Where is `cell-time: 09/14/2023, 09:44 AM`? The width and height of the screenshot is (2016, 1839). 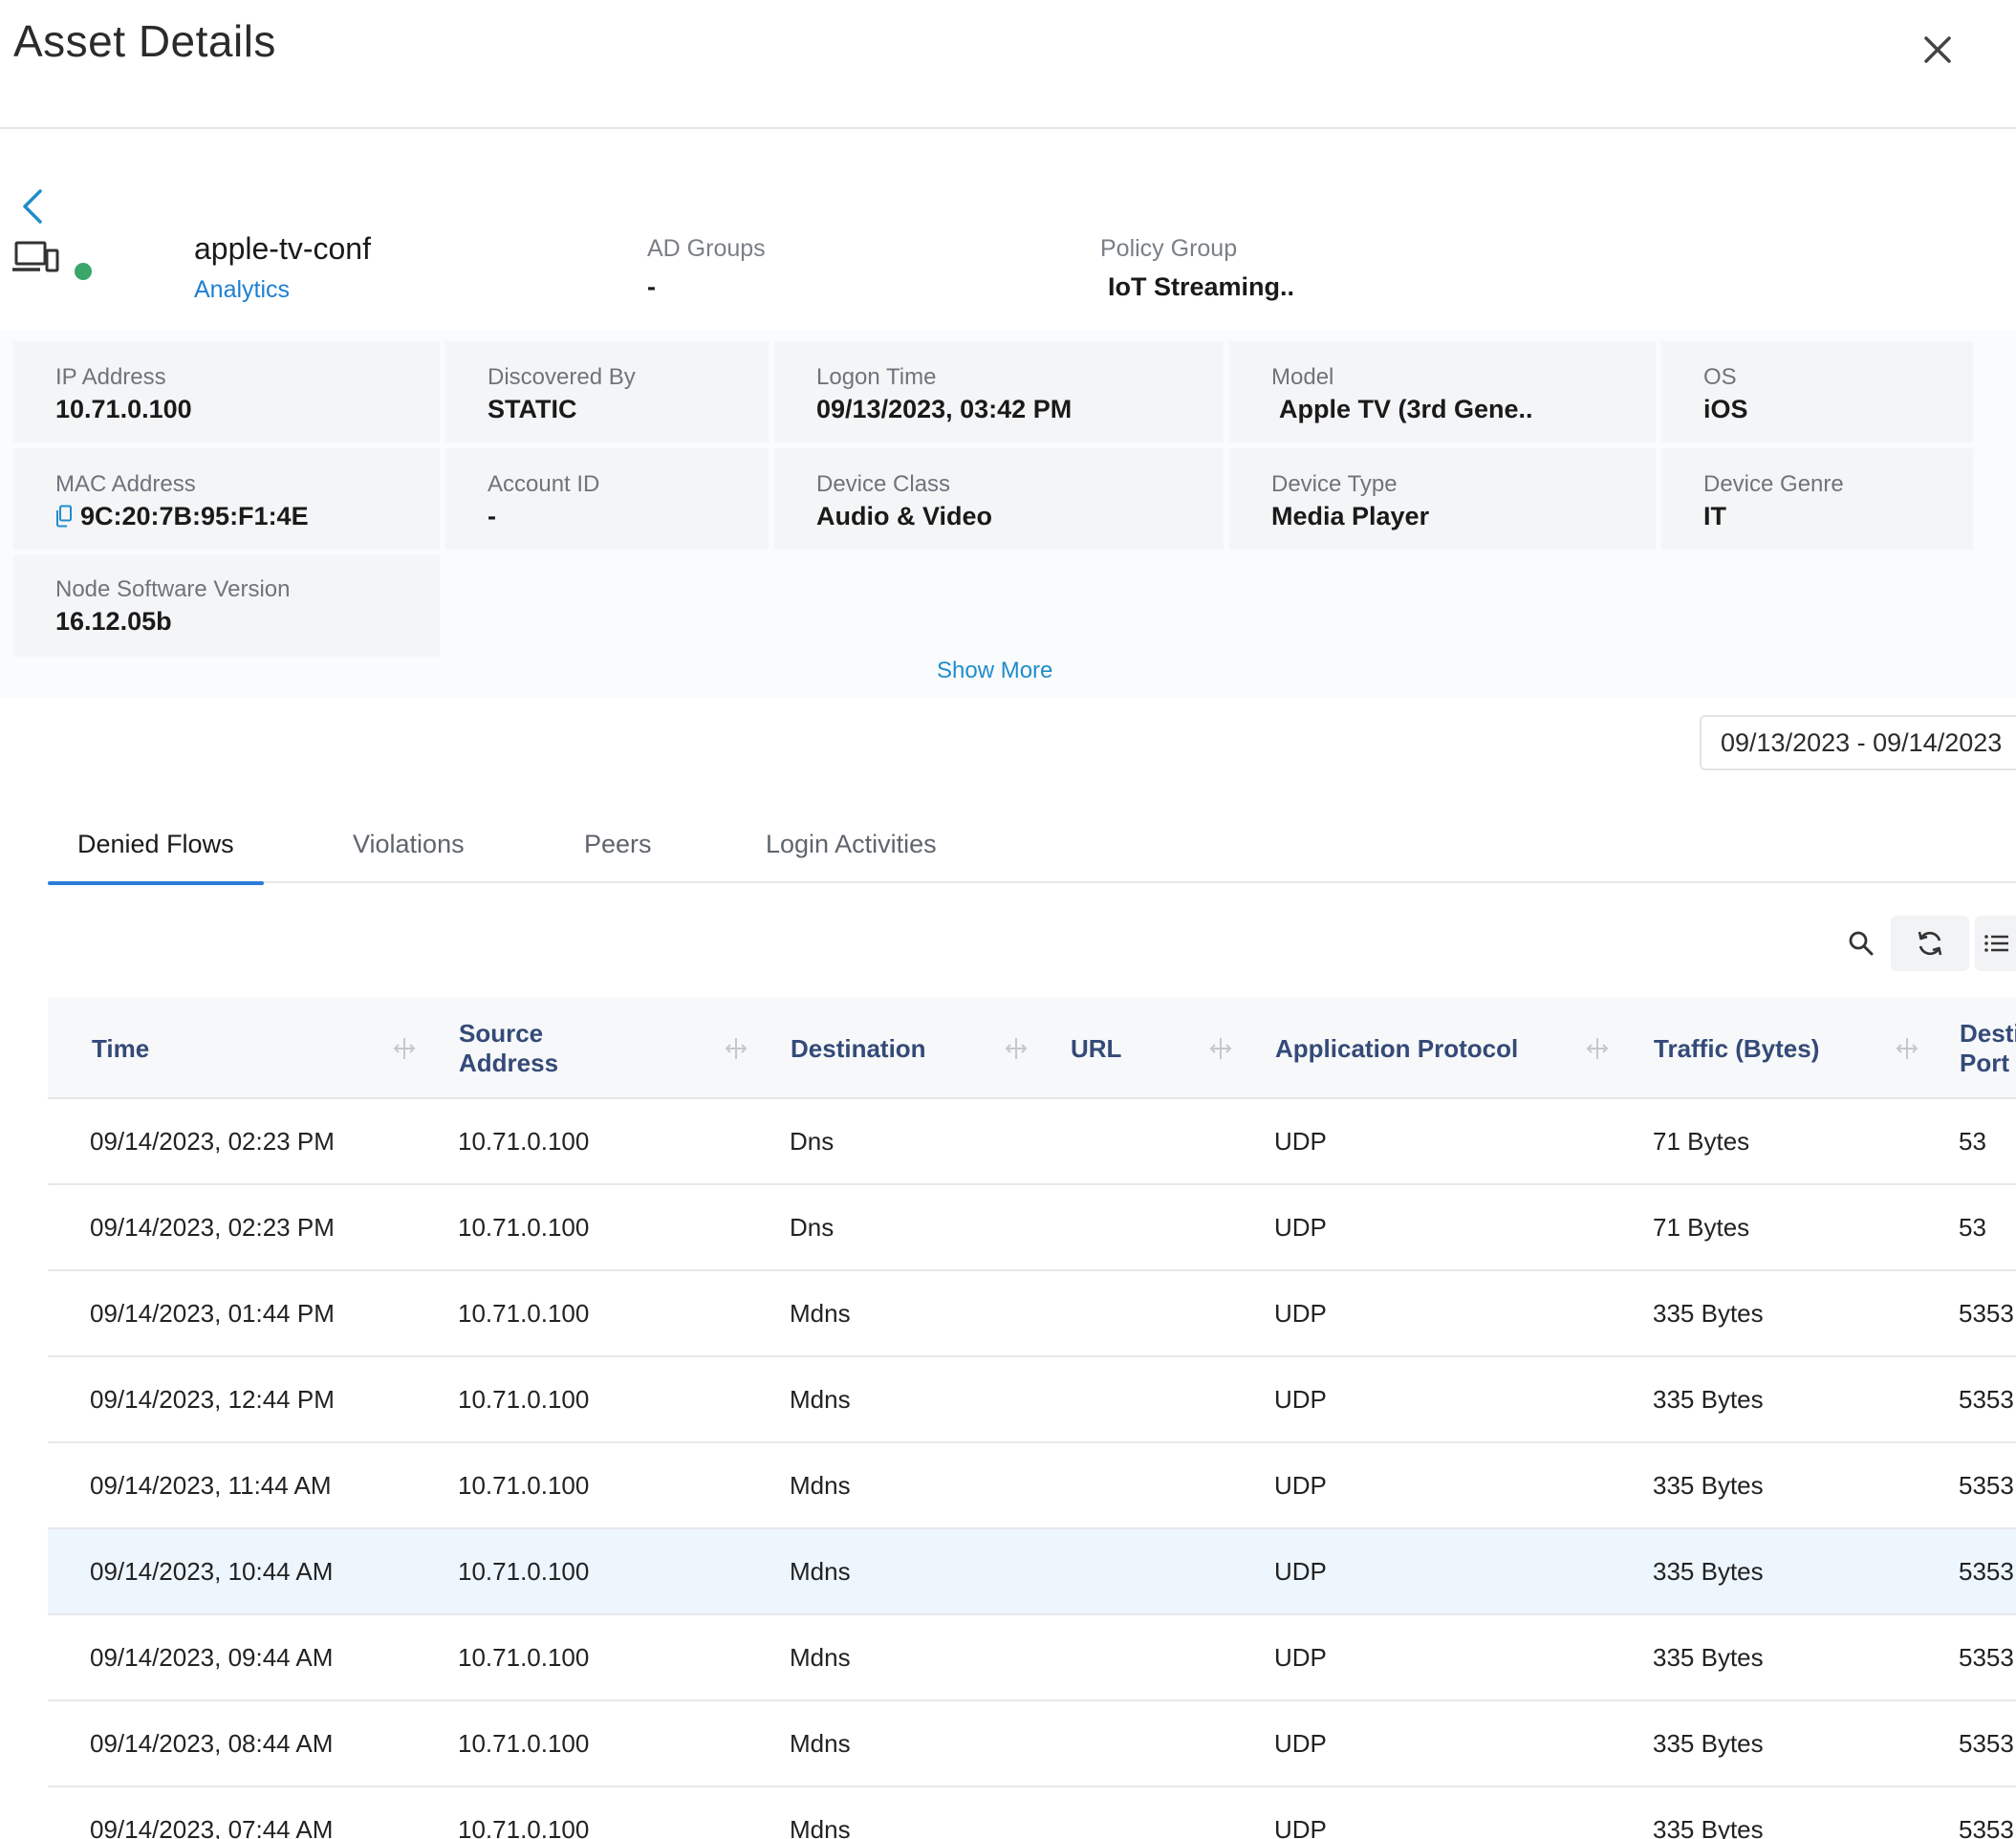
cell-time: 09/14/2023, 09:44 AM is located at coordinates (212, 1657).